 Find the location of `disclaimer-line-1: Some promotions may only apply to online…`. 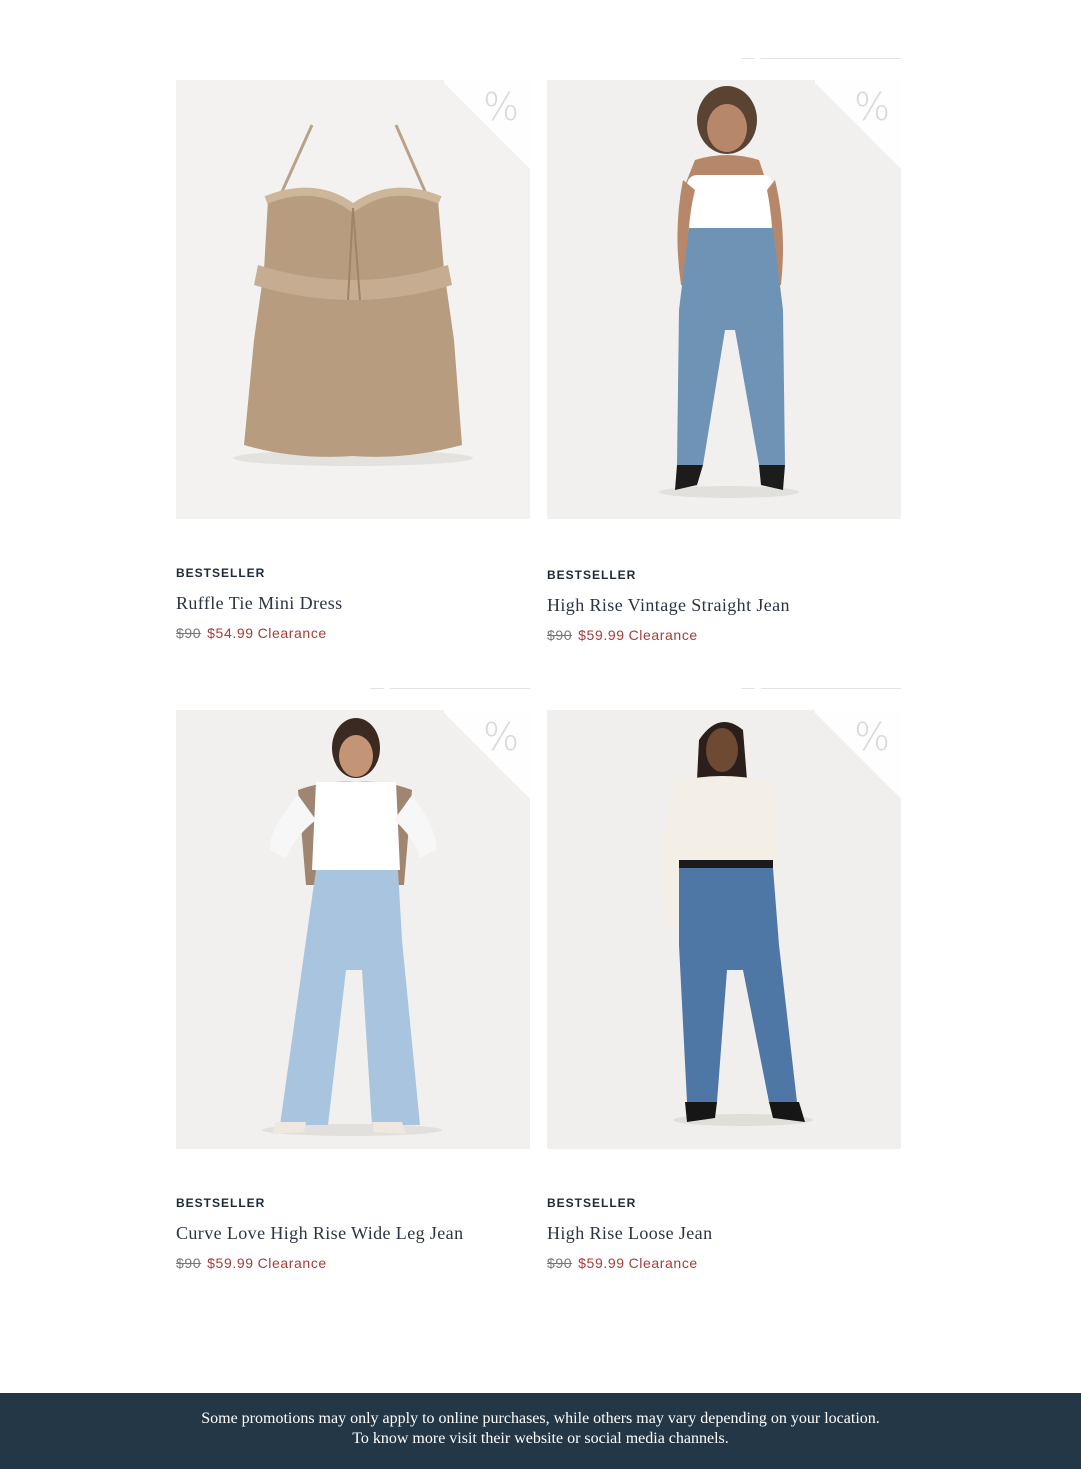

disclaimer-line-1: Some promotions may only apply to online… is located at coordinates (540, 1418).